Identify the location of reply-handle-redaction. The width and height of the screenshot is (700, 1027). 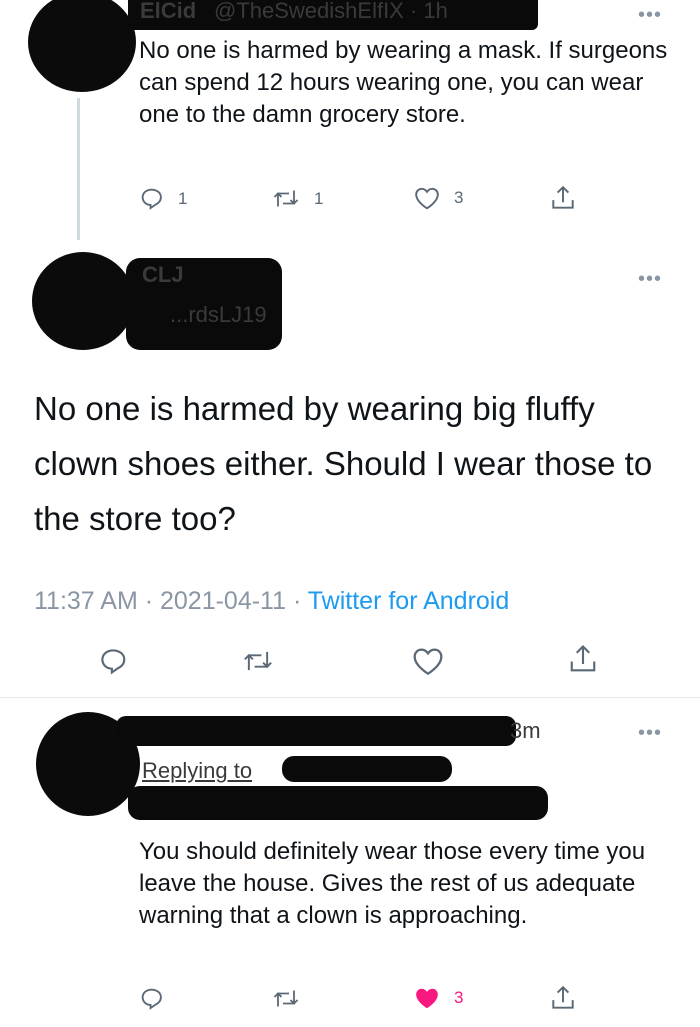
(367, 769).